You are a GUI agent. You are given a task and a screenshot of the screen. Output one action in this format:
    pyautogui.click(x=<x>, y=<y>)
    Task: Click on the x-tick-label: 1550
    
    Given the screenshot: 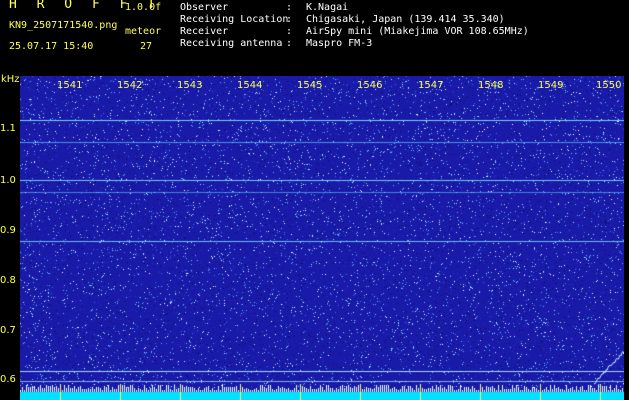 What is the action you would take?
    pyautogui.click(x=609, y=85)
    